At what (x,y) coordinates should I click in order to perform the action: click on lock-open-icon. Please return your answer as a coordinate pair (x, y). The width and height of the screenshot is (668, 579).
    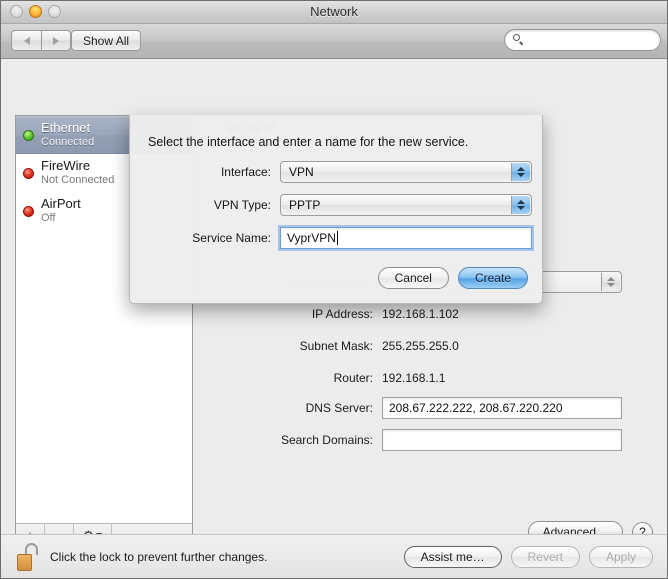
    Looking at the image, I should click on (29, 557).